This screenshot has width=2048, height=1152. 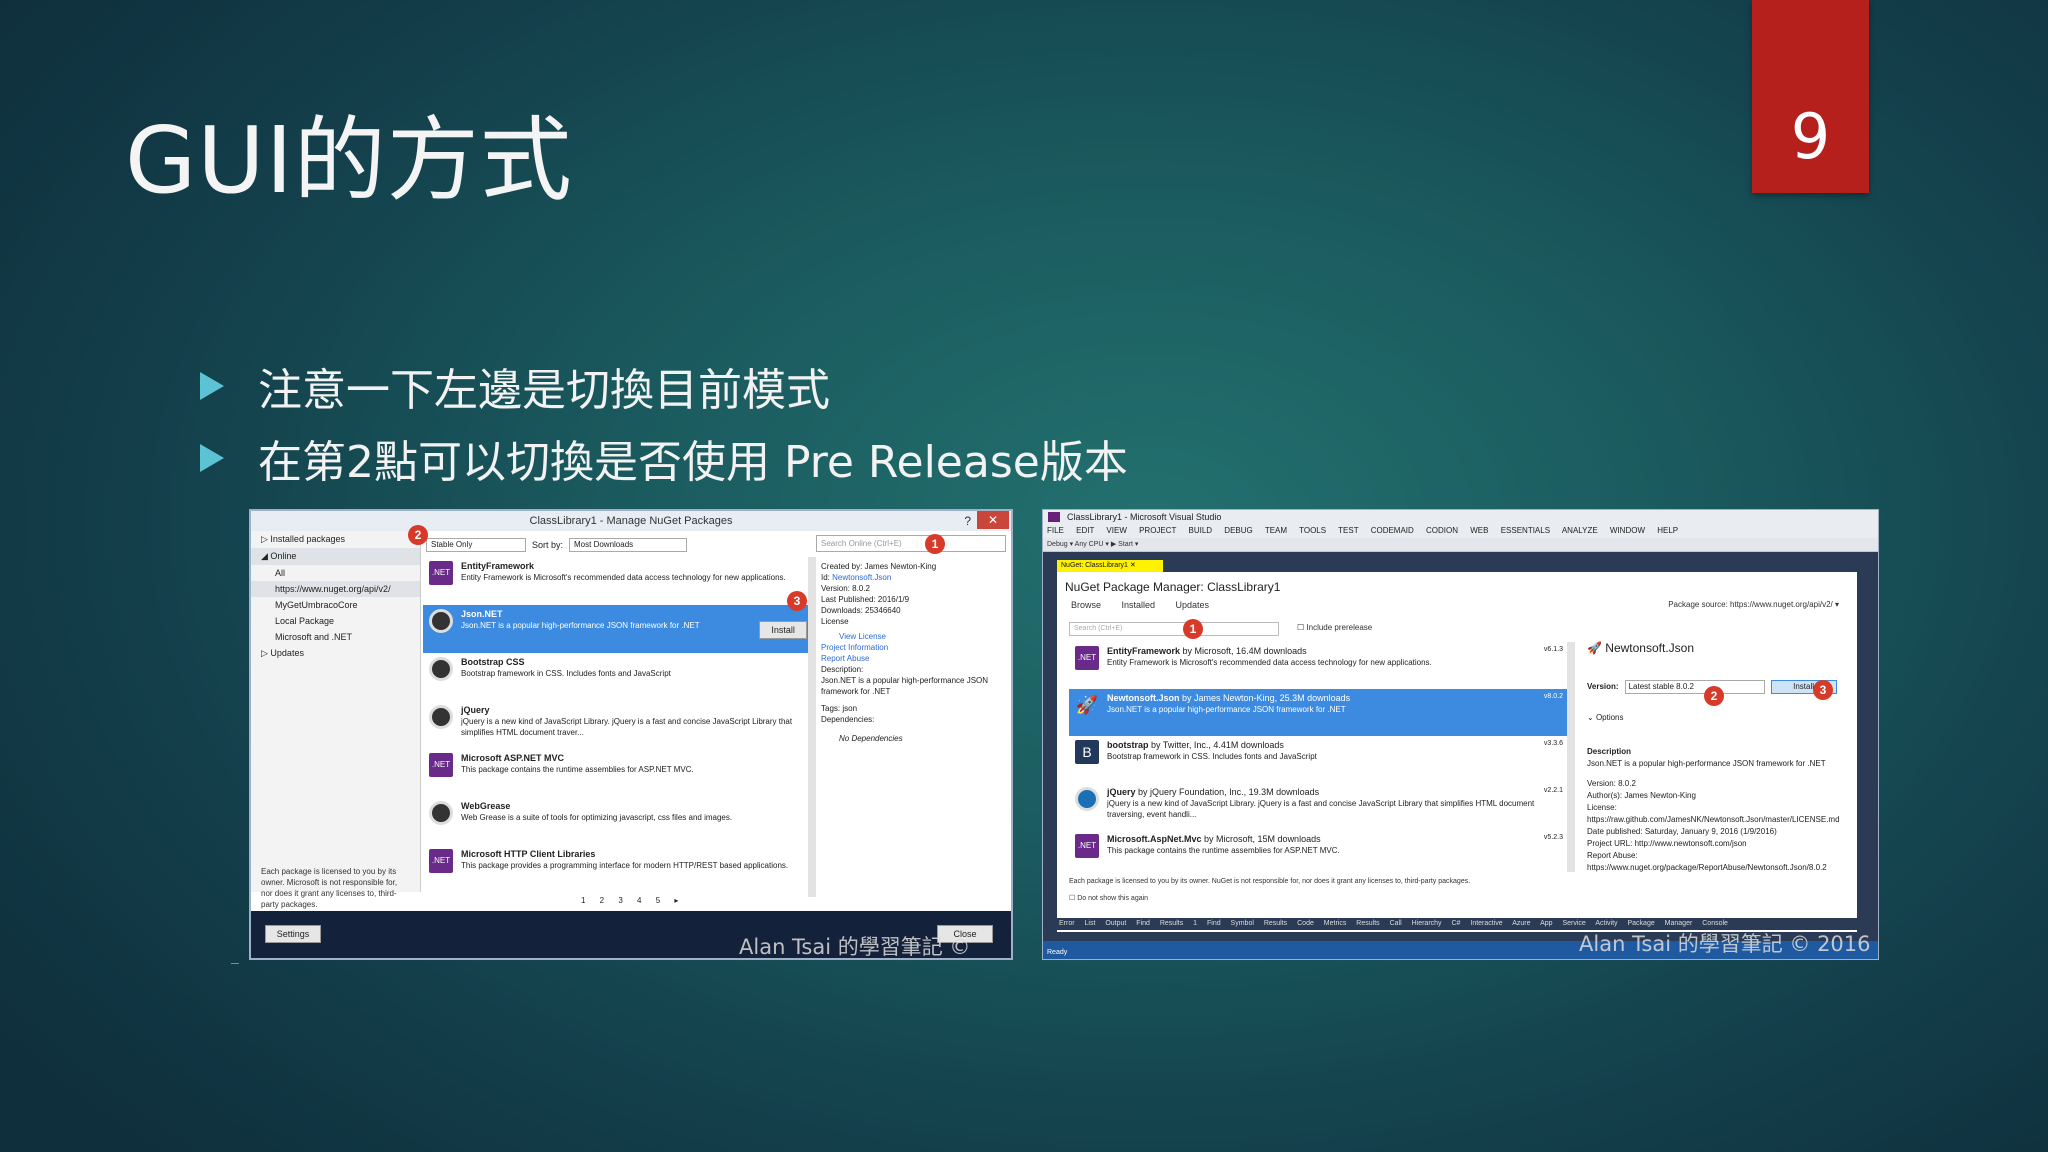 I want to click on view-license-link: View License, so click(x=916, y=636).